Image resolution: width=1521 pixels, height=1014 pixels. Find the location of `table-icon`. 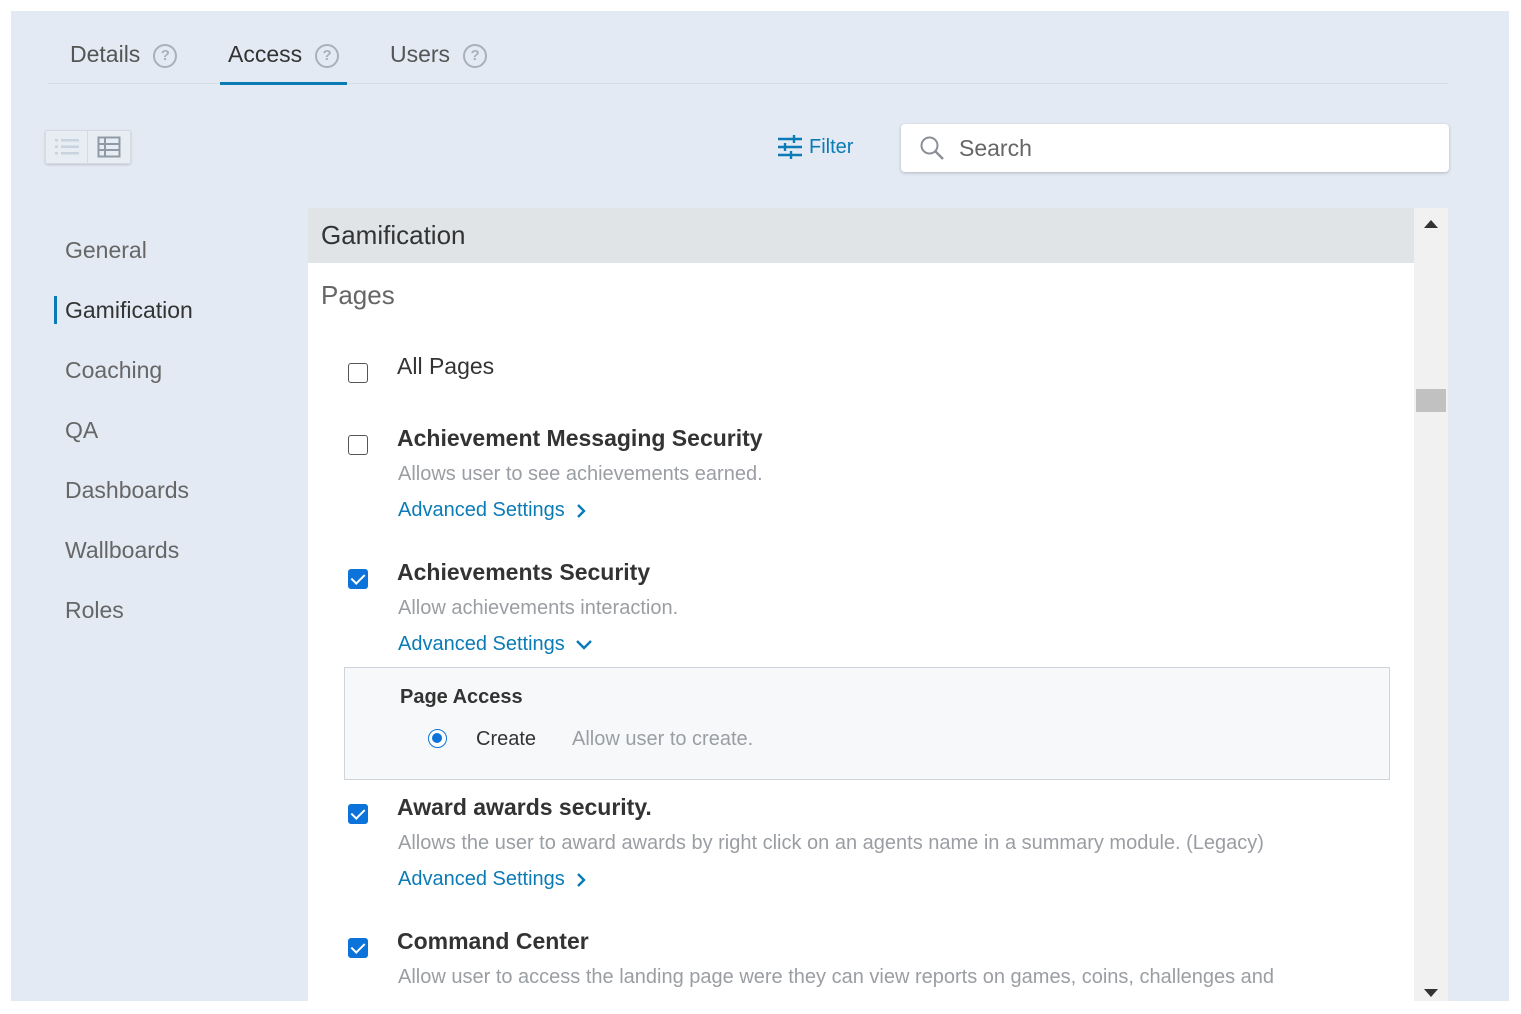

table-icon is located at coordinates (109, 147).